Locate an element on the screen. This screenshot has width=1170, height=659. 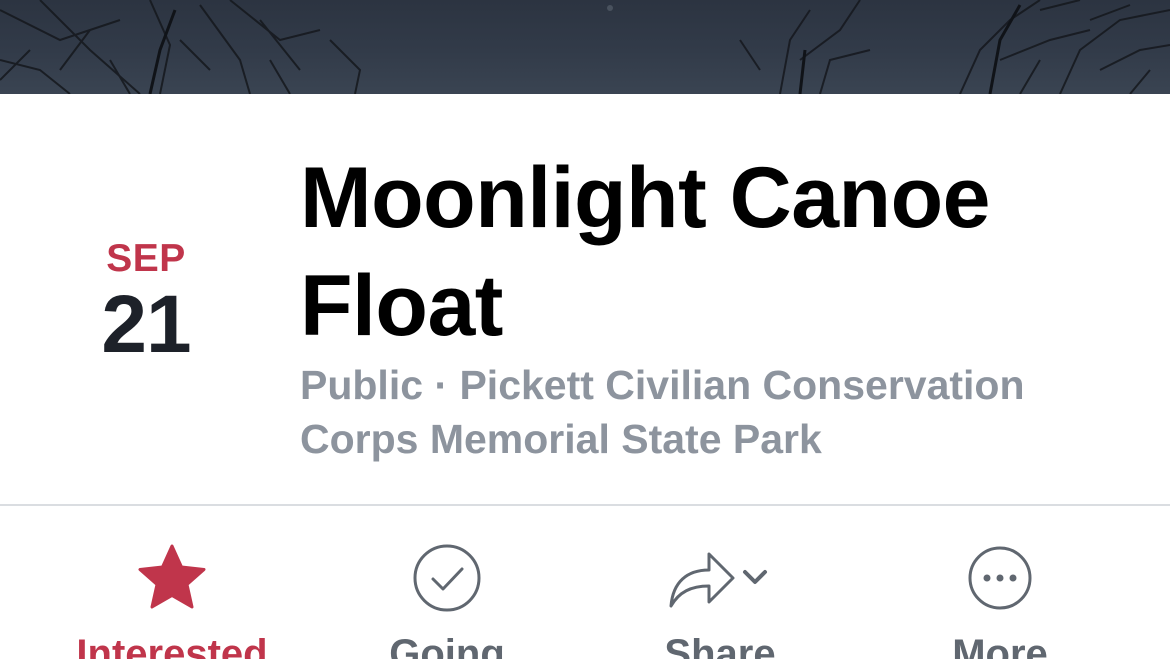
event-date: SEP 21 is located at coordinates (146, 302).